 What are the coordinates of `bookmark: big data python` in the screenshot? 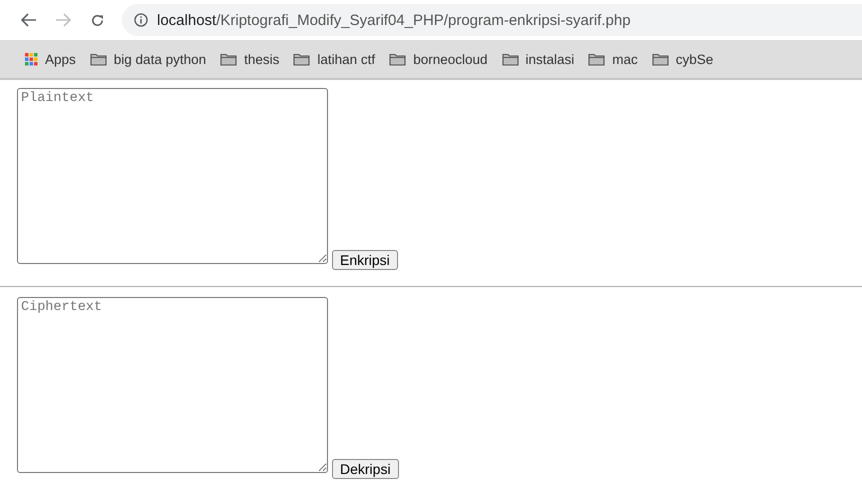 It's located at (148, 59).